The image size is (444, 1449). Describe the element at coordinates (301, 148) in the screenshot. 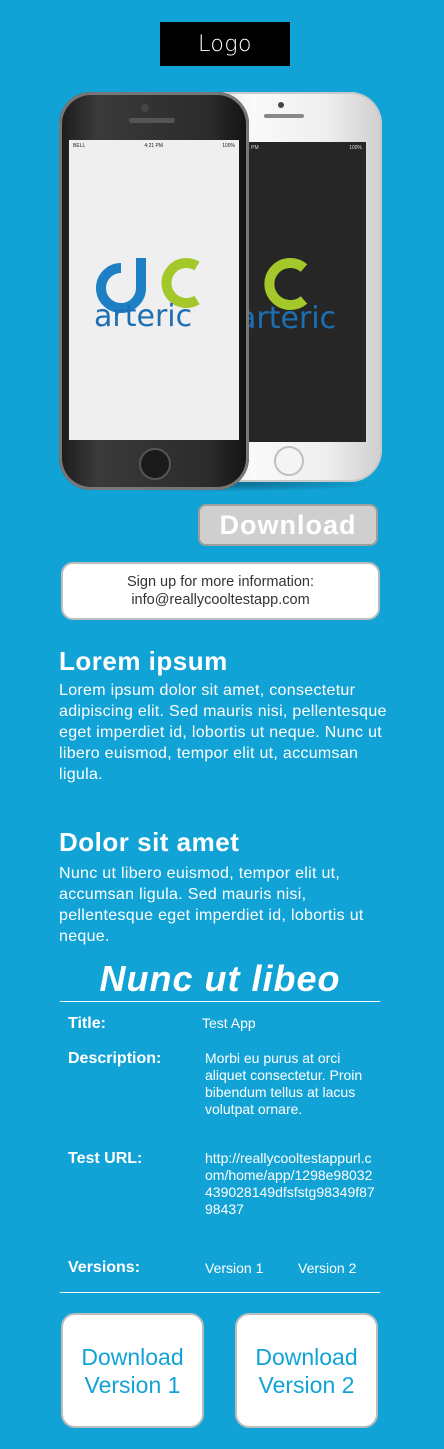

I see `phone-status-bar: 4:21 PM 100%` at that location.